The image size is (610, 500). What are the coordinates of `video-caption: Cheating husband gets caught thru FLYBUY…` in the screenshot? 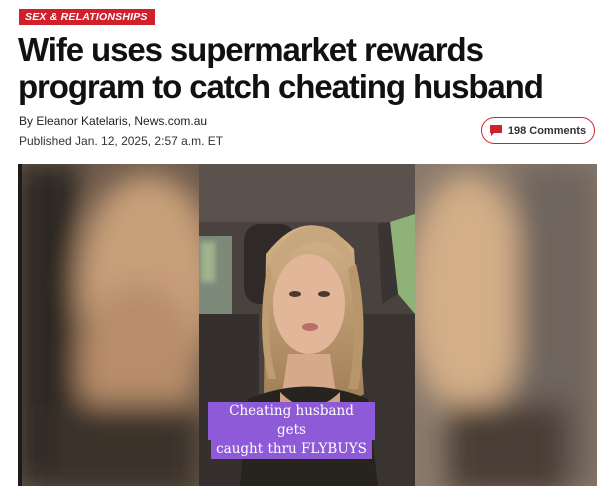 It's located at (291, 430).